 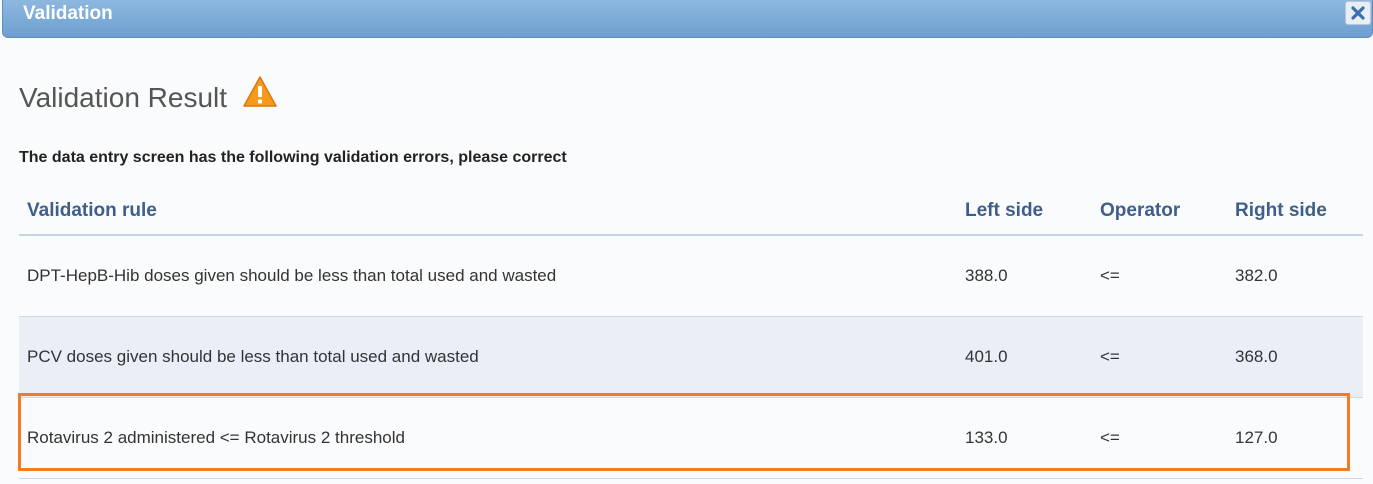 I want to click on warning-icon, so click(x=260, y=91).